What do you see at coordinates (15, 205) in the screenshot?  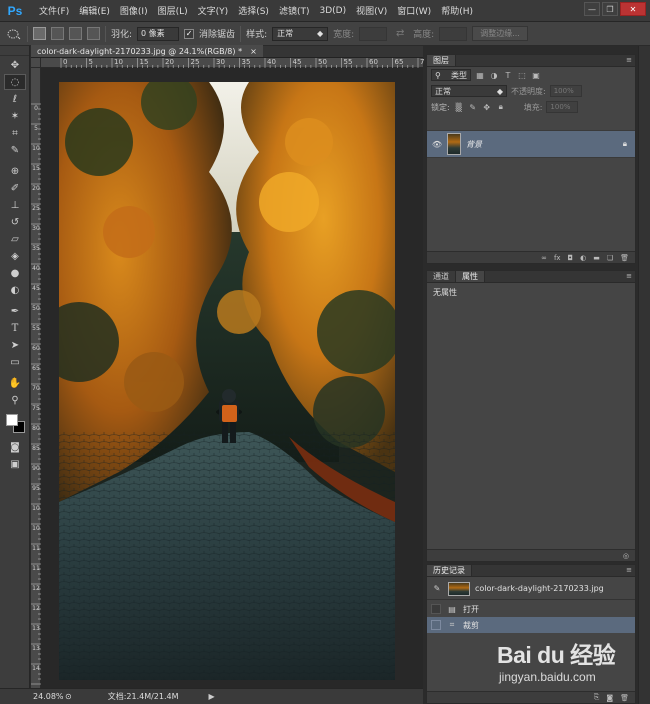 I see `clone-stamp-tool-icon: ⊥` at bounding box center [15, 205].